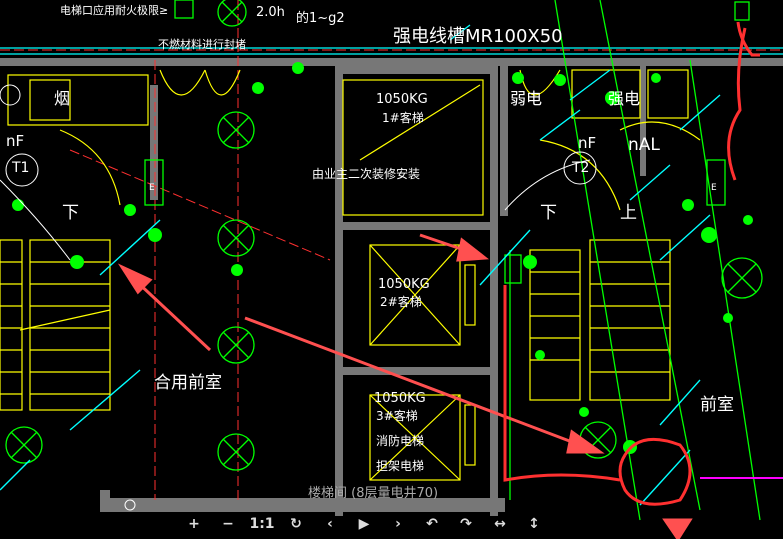 The width and height of the screenshot is (783, 539). What do you see at coordinates (228, 524) in the screenshot?
I see `zoom-out-button: −` at bounding box center [228, 524].